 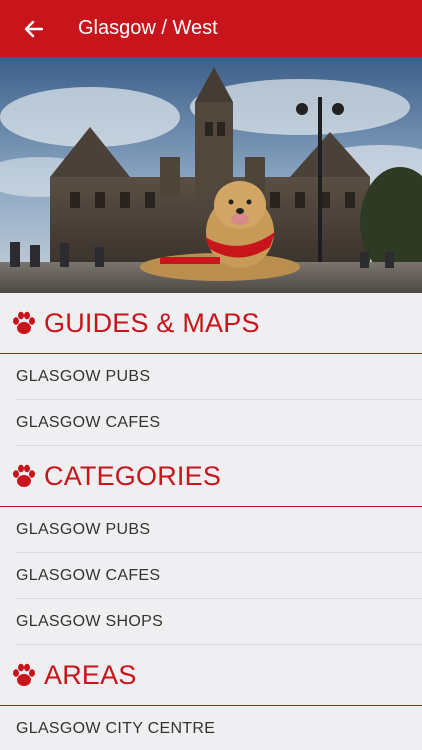 What do you see at coordinates (219, 728) in the screenshot?
I see `list-item: GLASGOW CITY CENTRE` at bounding box center [219, 728].